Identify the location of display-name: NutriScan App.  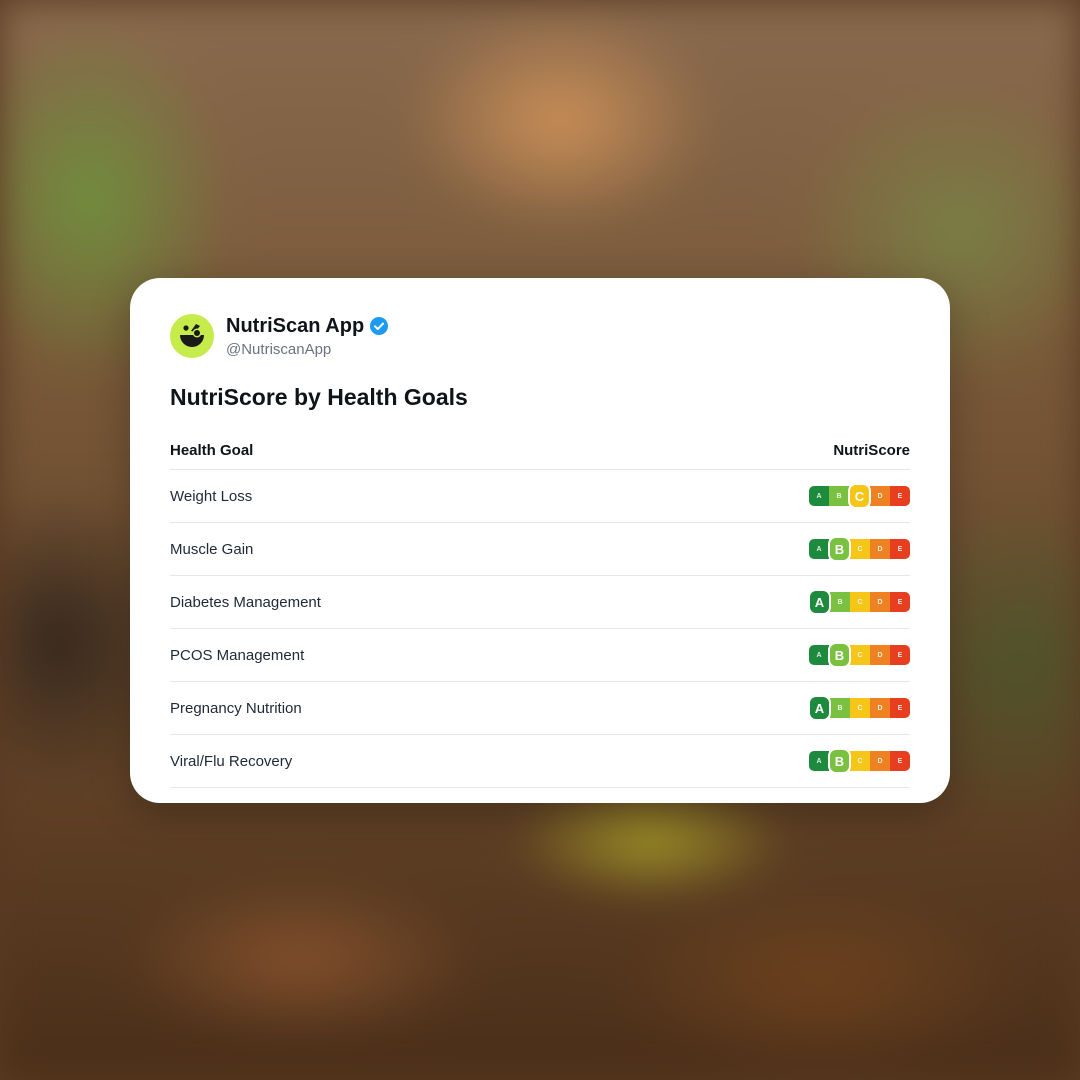
(295, 326).